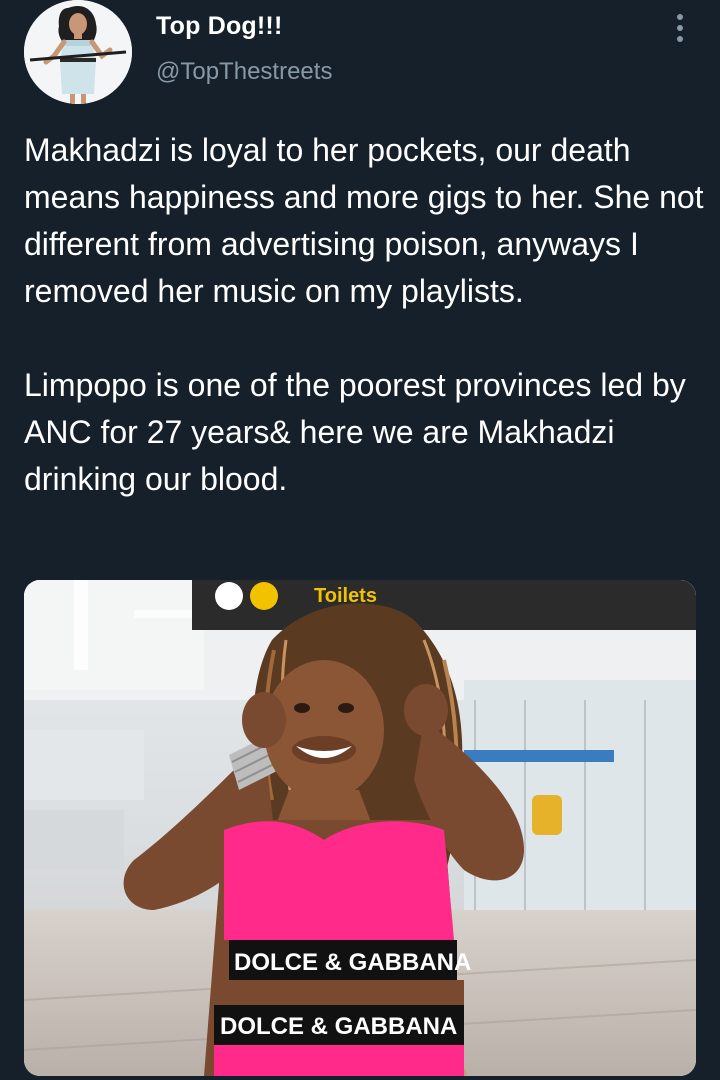  What do you see at coordinates (338, 1026) in the screenshot?
I see `bottom-logo-text: DOLCE & GABBANA` at bounding box center [338, 1026].